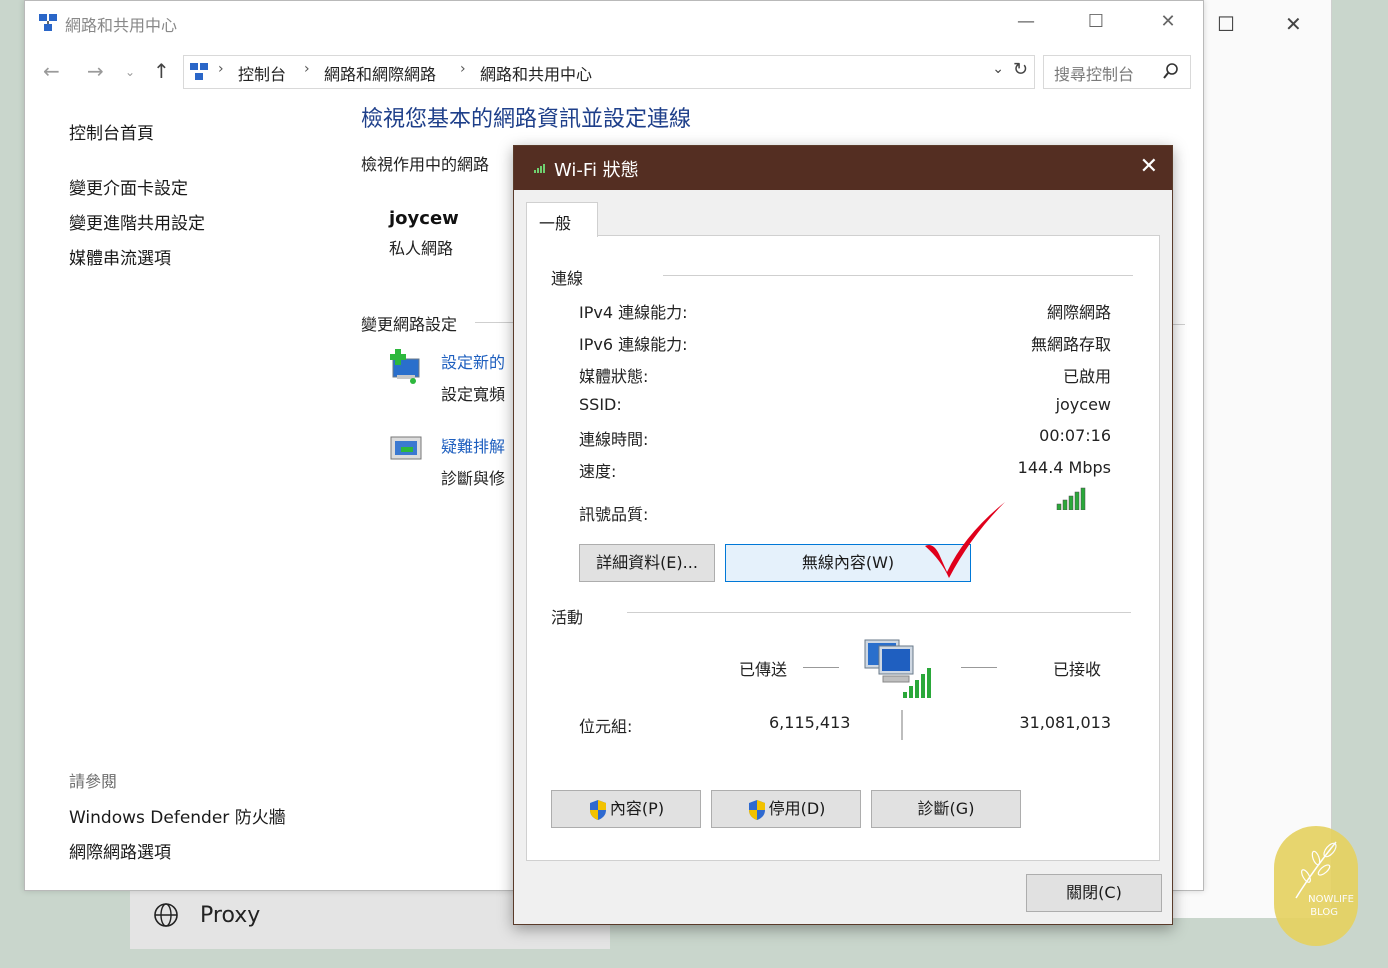  Describe the element at coordinates (130, 72) in the screenshot. I see `recent-dropdown-icon: ⌄` at that location.